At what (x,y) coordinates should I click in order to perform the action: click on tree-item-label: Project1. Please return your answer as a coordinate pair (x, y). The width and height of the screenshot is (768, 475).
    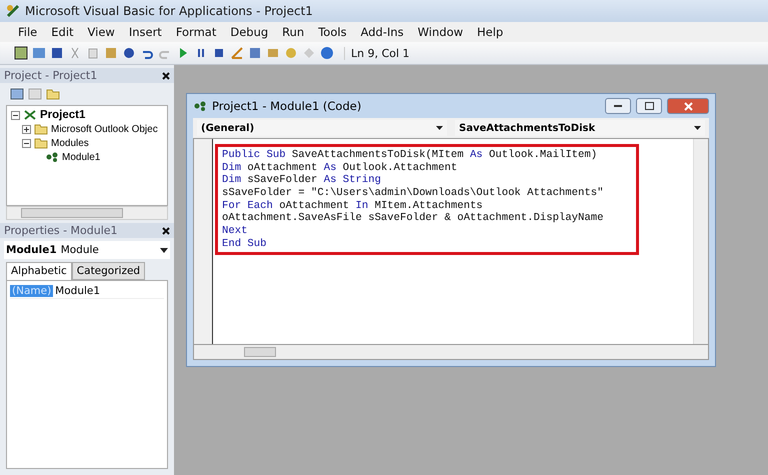
    Looking at the image, I should click on (63, 115).